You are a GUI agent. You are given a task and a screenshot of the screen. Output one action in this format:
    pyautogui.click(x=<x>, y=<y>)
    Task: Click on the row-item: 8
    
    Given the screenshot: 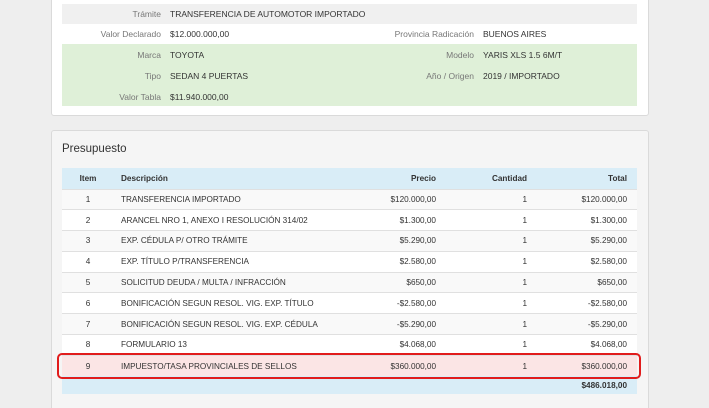 What is the action you would take?
    pyautogui.click(x=88, y=345)
    